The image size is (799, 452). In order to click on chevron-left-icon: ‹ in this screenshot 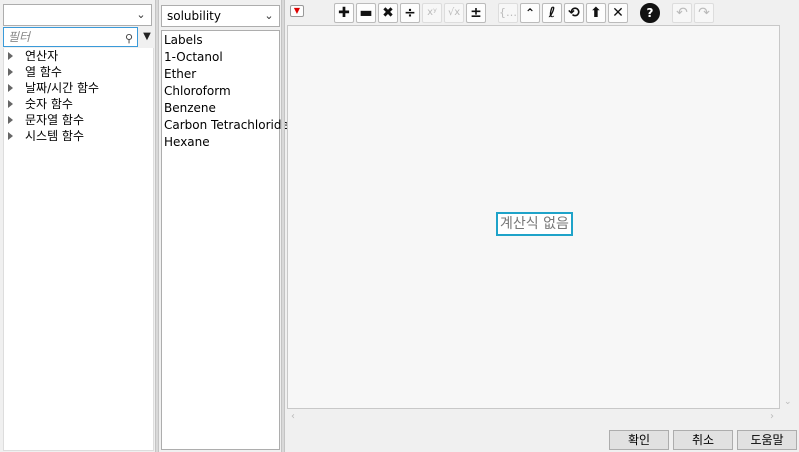, I will do `click(293, 416)`.